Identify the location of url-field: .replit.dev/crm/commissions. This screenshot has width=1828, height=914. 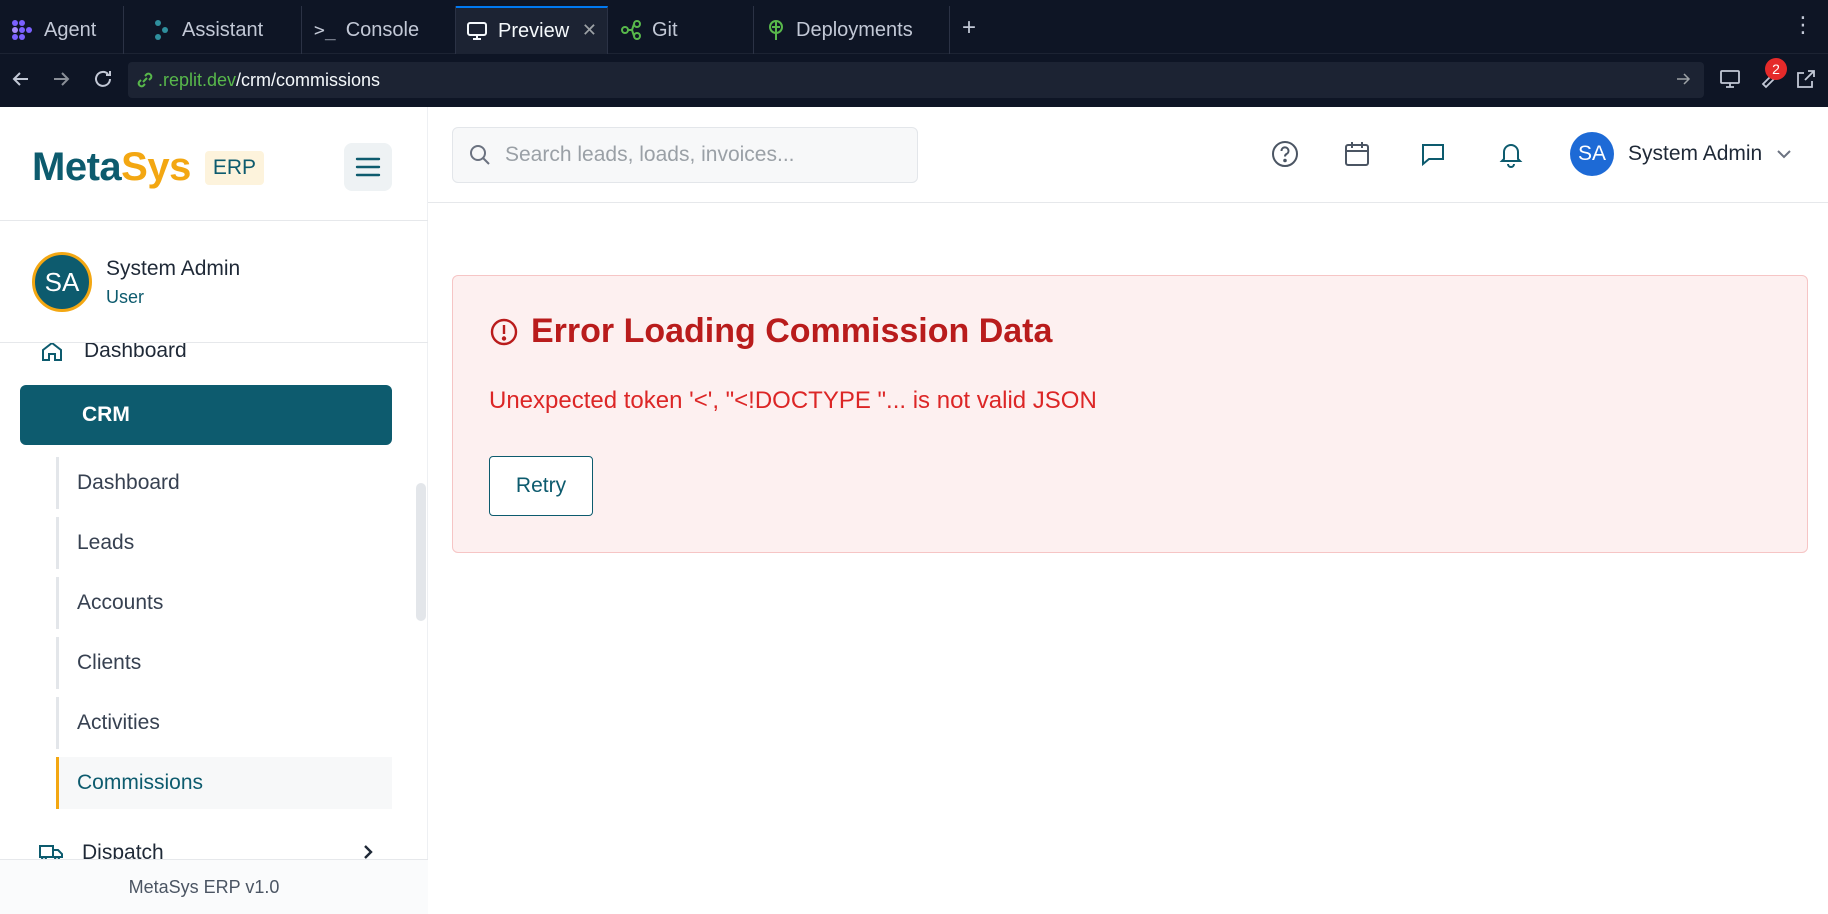
(916, 80).